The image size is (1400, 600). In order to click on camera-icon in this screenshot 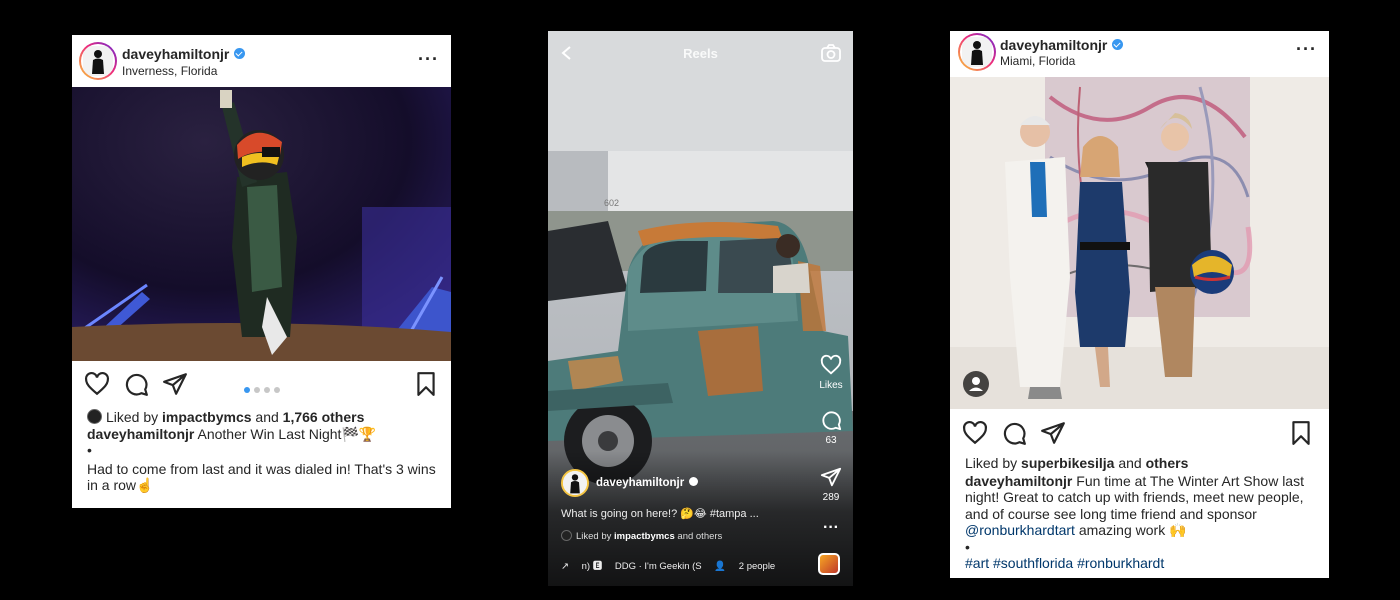, I will do `click(831, 53)`.